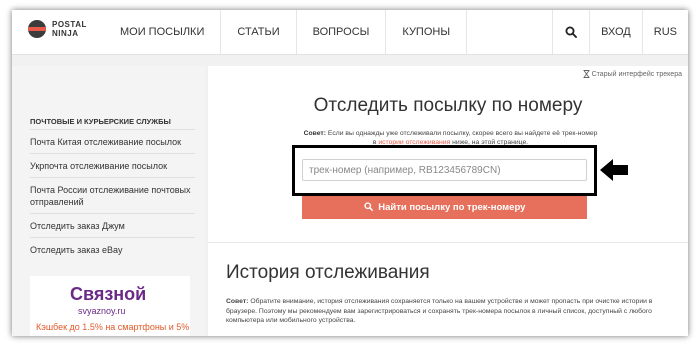 The image size is (700, 348). Describe the element at coordinates (427, 32) in the screenshot. I see `nav-coupons: КУПОНЫ` at that location.